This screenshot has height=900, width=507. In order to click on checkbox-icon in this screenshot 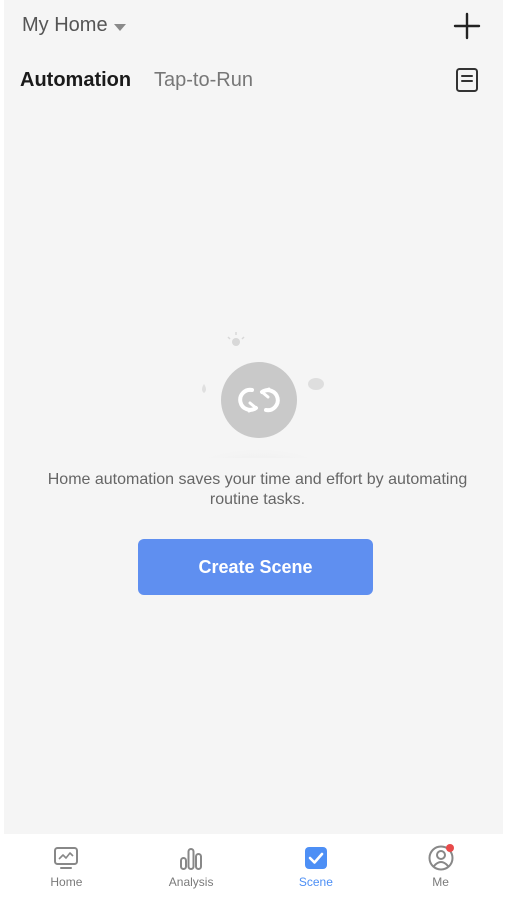, I will do `click(315, 858)`.